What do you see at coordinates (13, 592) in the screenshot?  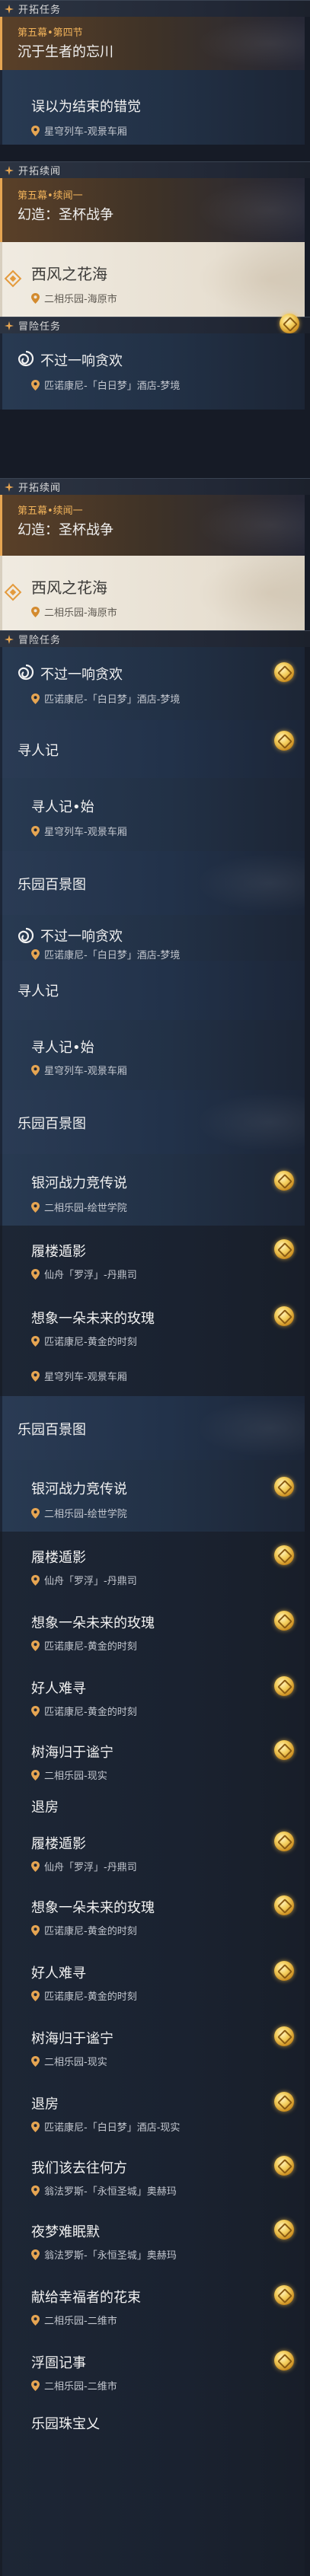 I see `tracking-diamond-icon` at bounding box center [13, 592].